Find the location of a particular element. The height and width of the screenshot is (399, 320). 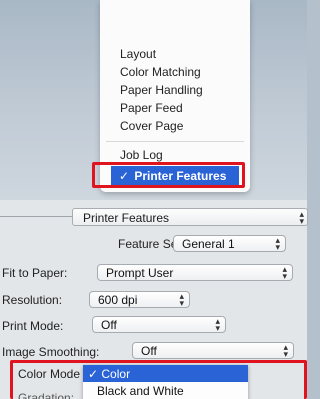

fit-to-paper-value: Prompt User is located at coordinates (140, 273).